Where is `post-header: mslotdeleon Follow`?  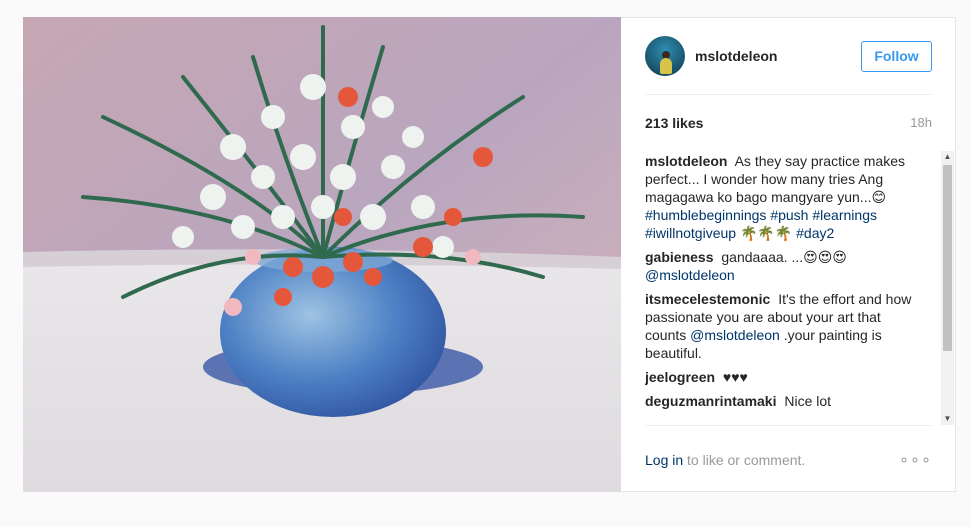
post-header: mslotdeleon Follow is located at coordinates (788, 56).